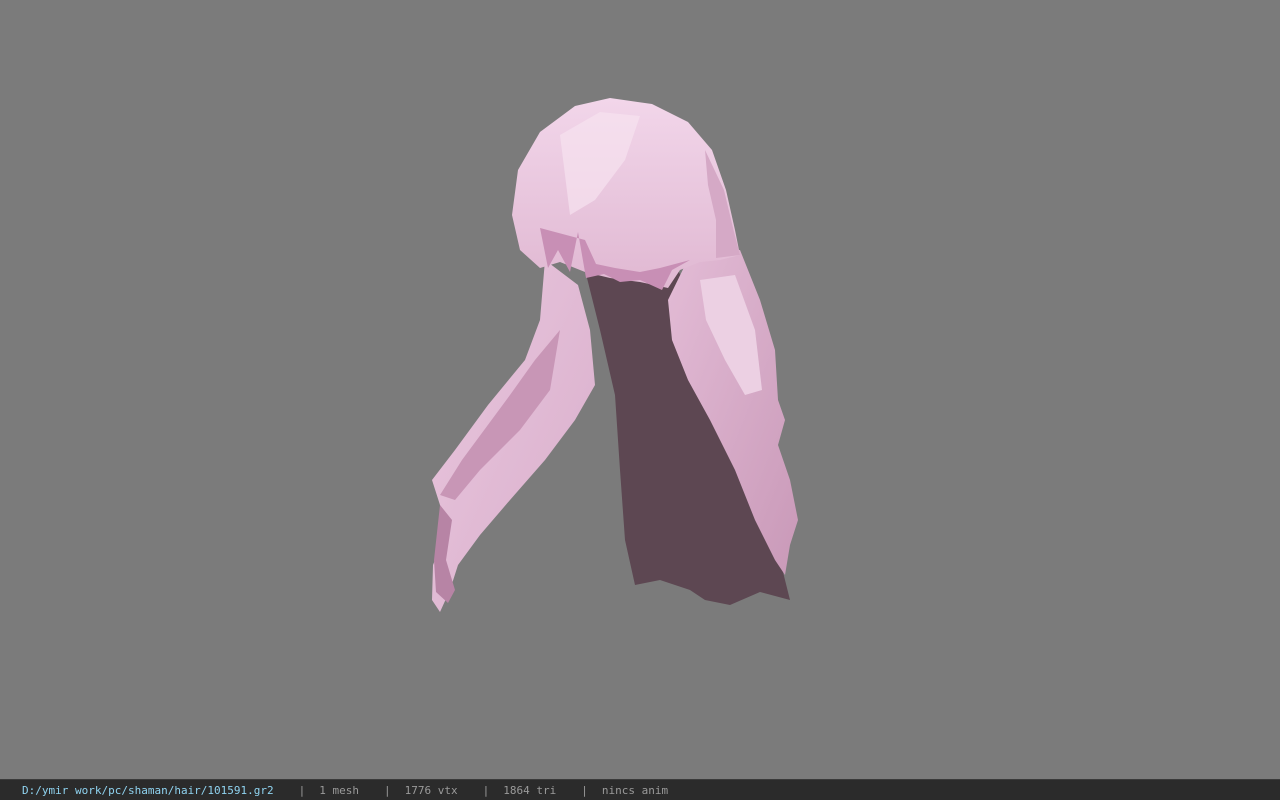 This screenshot has width=1280, height=800. Describe the element at coordinates (148, 790) in the screenshot. I see `file-path: D:/ymir work/pc/shaman/hair/101591.gr2` at that location.